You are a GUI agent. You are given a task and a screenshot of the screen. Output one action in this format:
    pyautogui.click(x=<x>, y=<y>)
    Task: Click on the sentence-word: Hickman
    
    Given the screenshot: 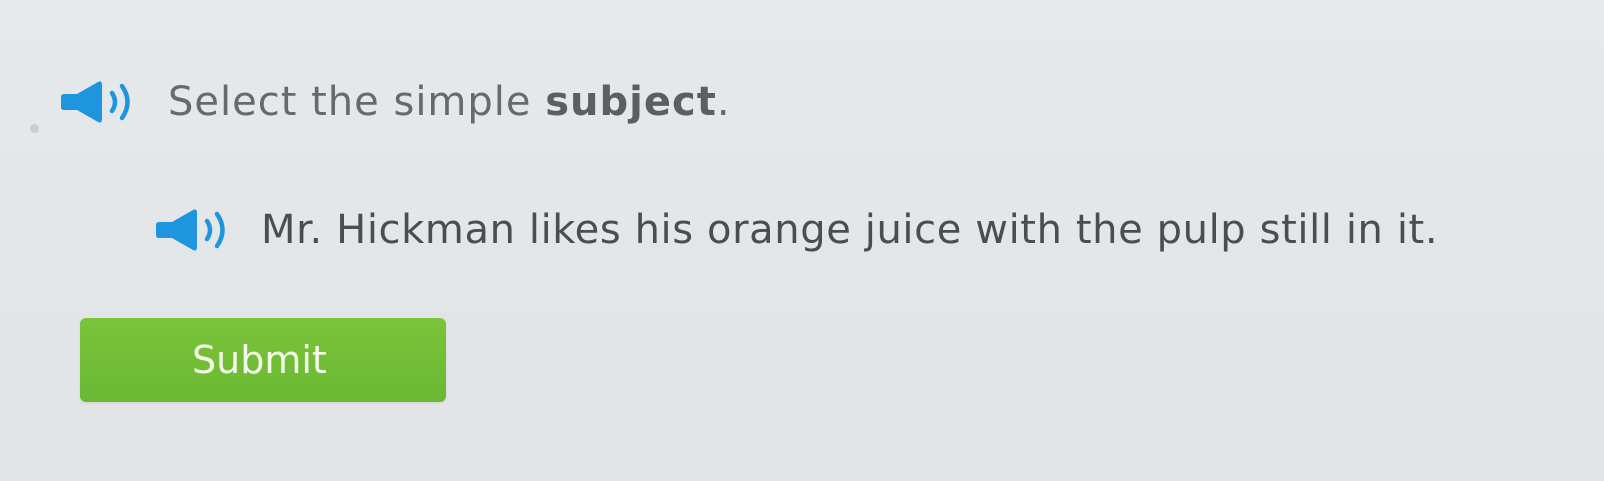 What is the action you would take?
    pyautogui.click(x=425, y=230)
    